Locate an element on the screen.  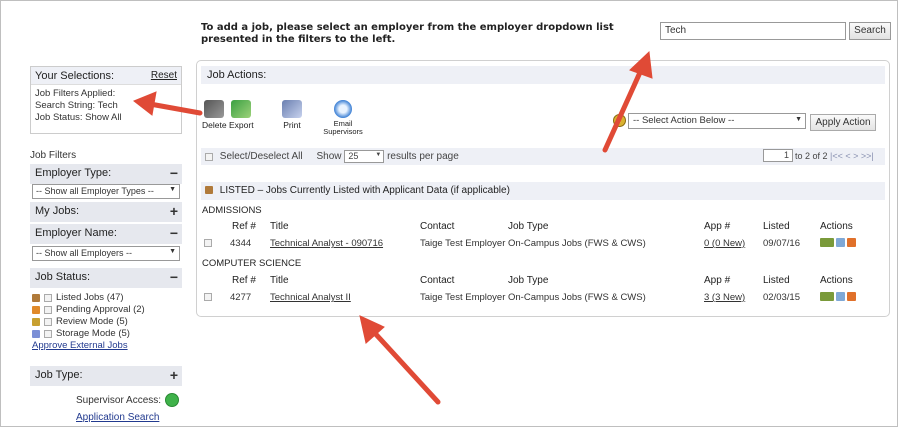
apply-action-button: Apply Action is located at coordinates (843, 122).